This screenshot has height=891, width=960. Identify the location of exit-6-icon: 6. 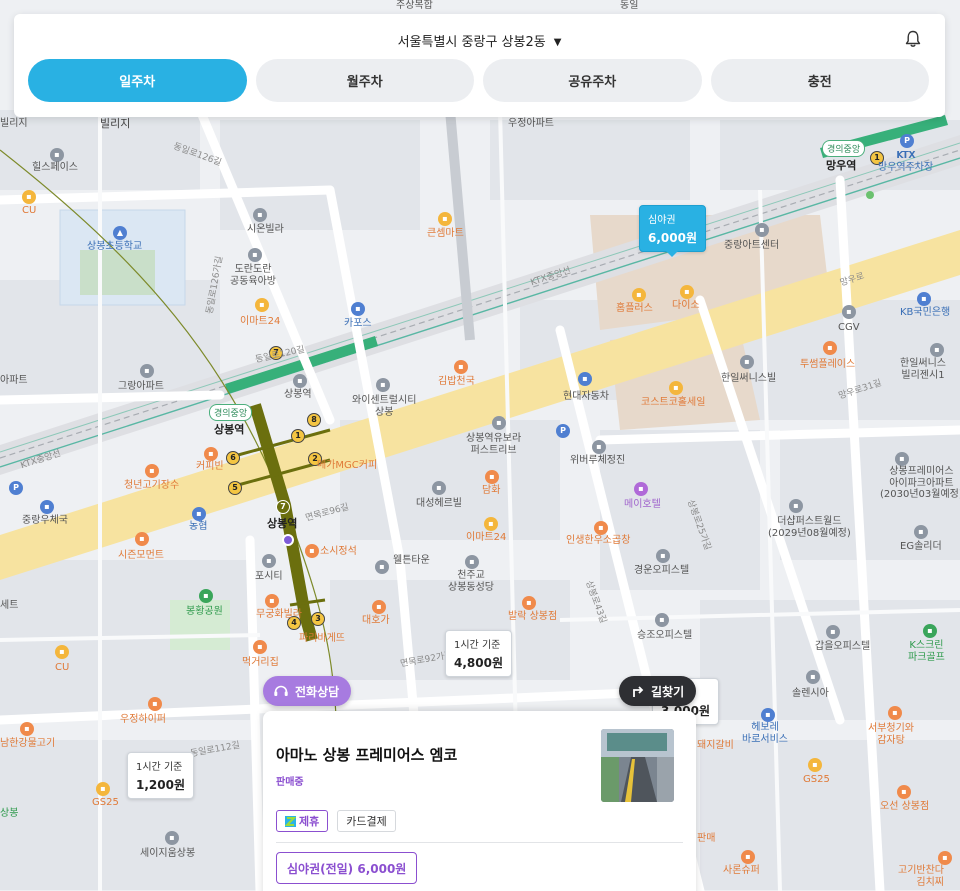
(233, 458).